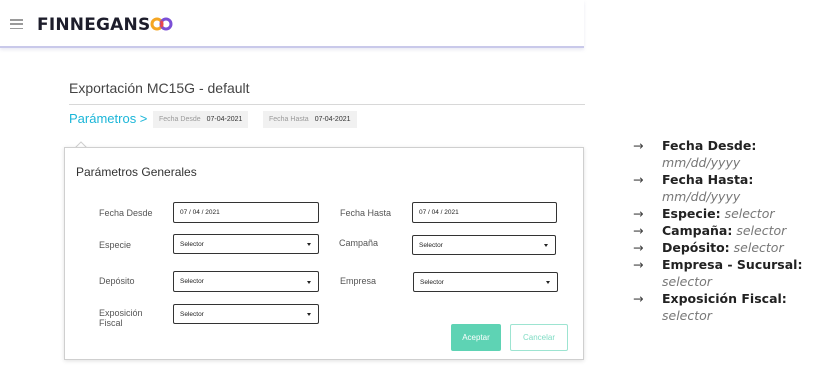 This screenshot has height=370, width=831. What do you see at coordinates (485, 282) in the screenshot?
I see `empresa-select: Selector` at bounding box center [485, 282].